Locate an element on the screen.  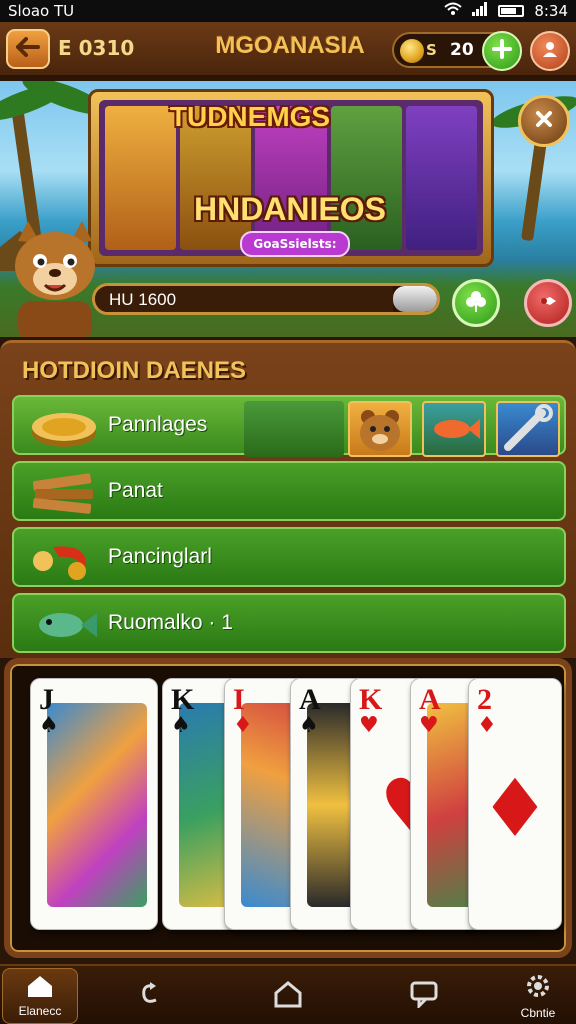
fish-thumbnail is located at coordinates (454, 429).